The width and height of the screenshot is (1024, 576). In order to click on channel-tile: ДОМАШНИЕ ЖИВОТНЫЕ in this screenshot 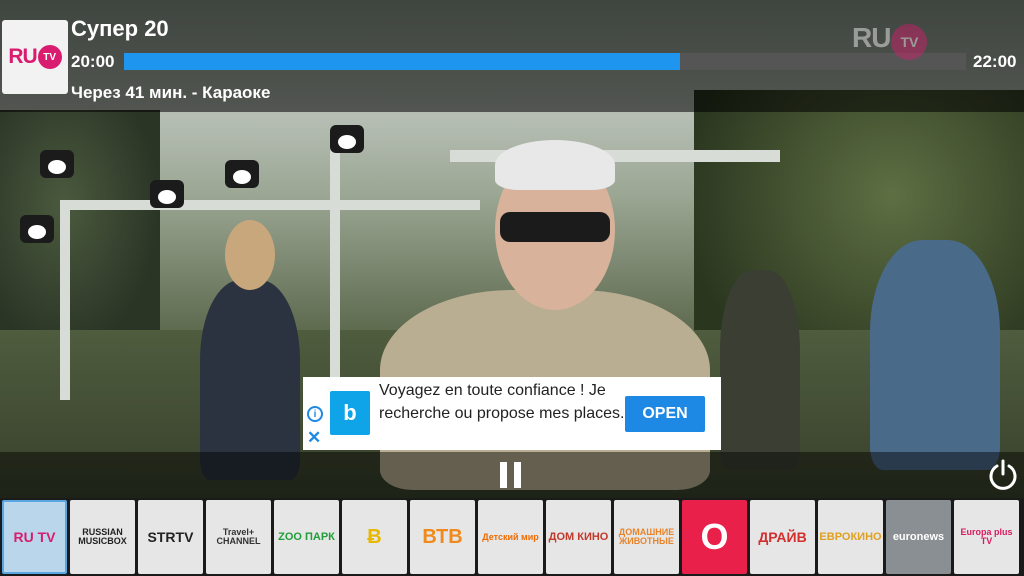, I will do `click(646, 537)`.